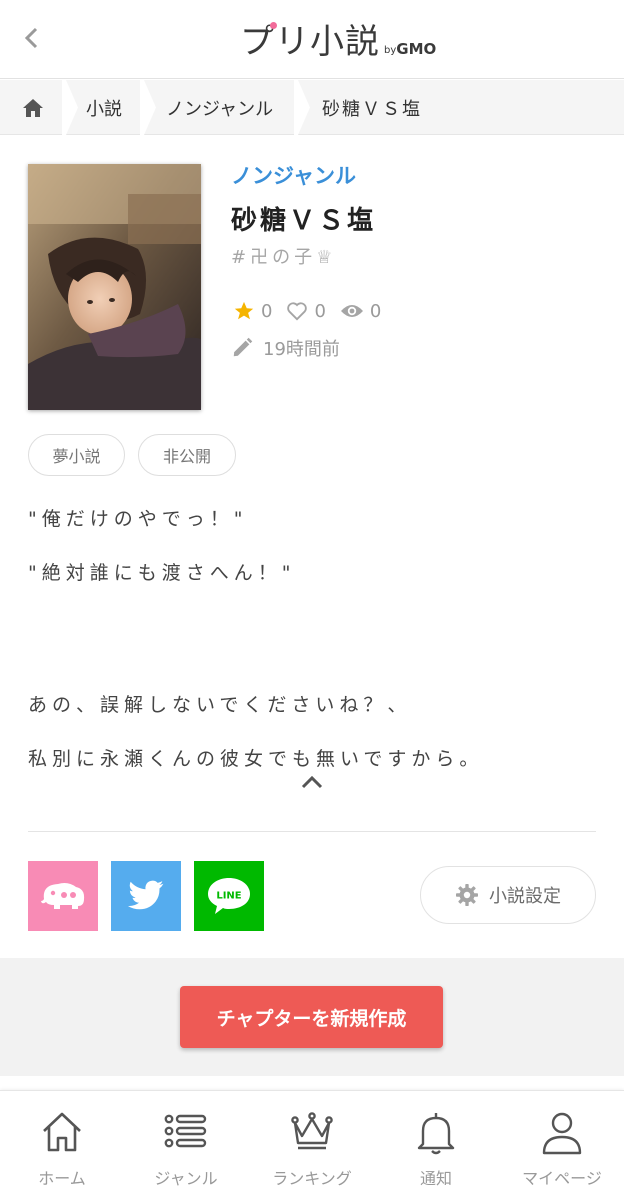 The height and width of the screenshot is (1202, 624). Describe the element at coordinates (256, 759) in the screenshot. I see `description-line: 私別に永瀬くんの彼女でも無いですから。` at that location.